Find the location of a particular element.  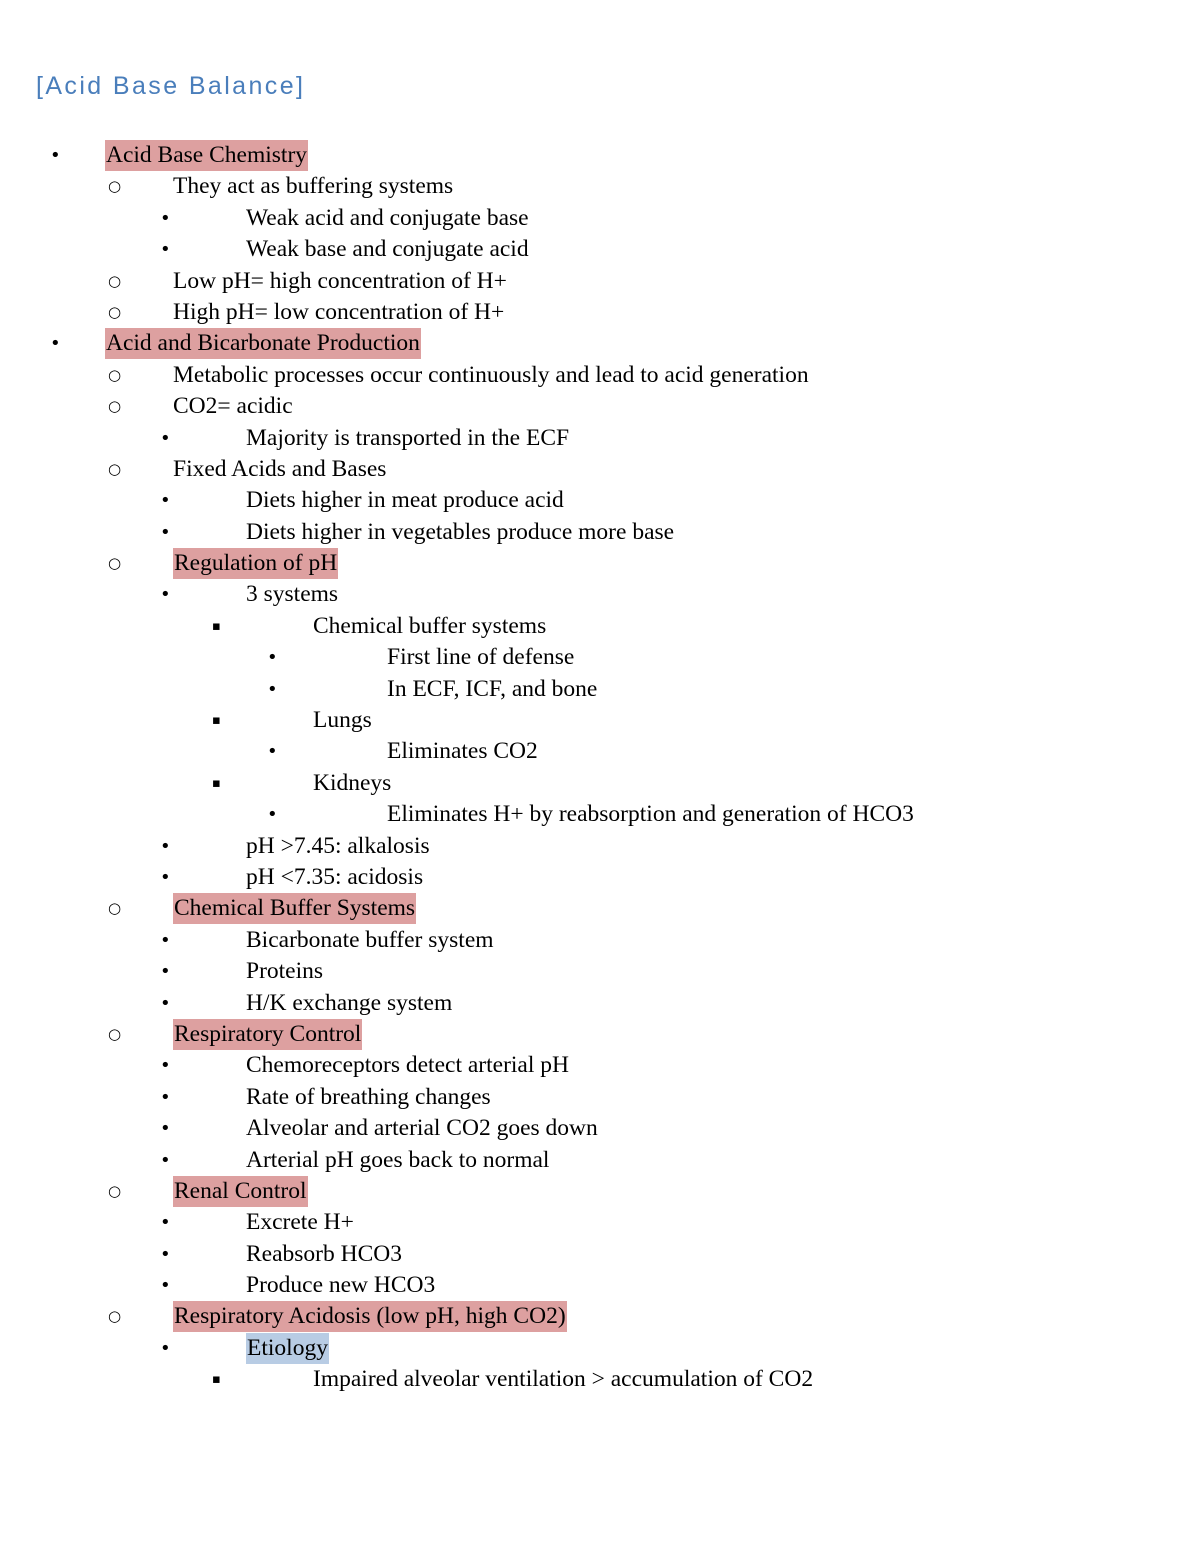

text-highlight-pink: Regulation of pH is located at coordinates (256, 564).